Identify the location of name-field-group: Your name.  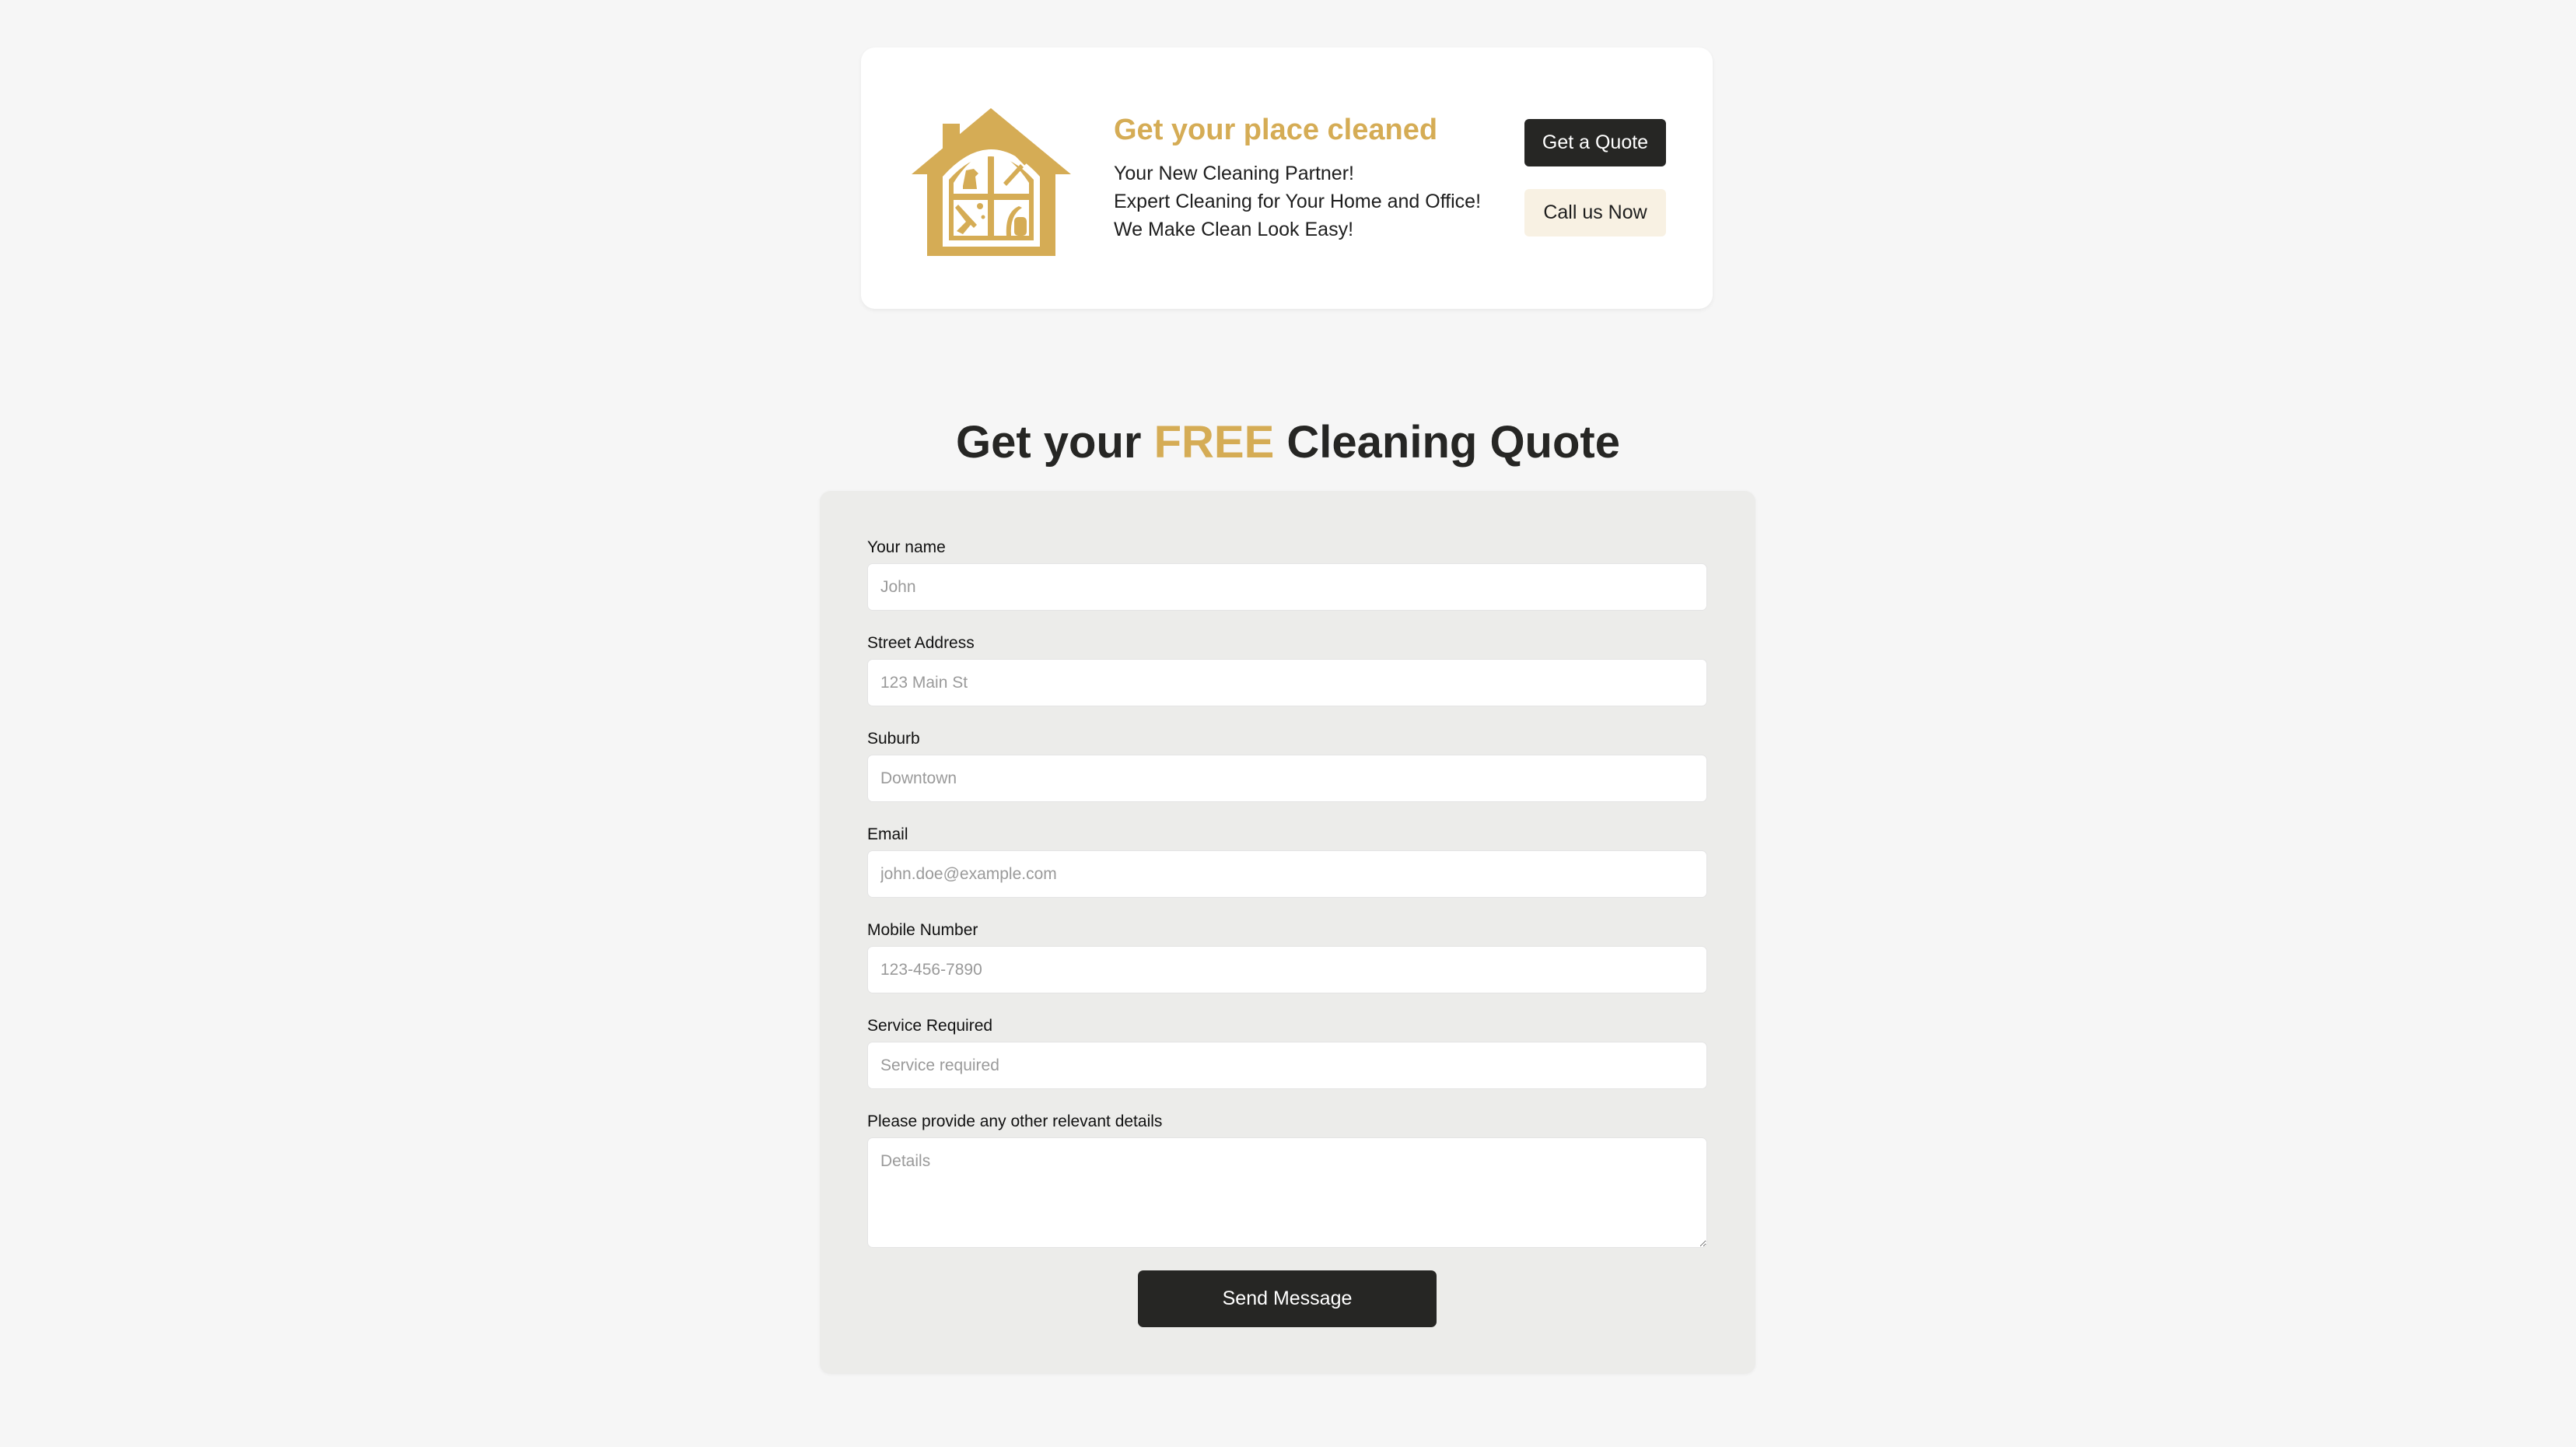
(1287, 574).